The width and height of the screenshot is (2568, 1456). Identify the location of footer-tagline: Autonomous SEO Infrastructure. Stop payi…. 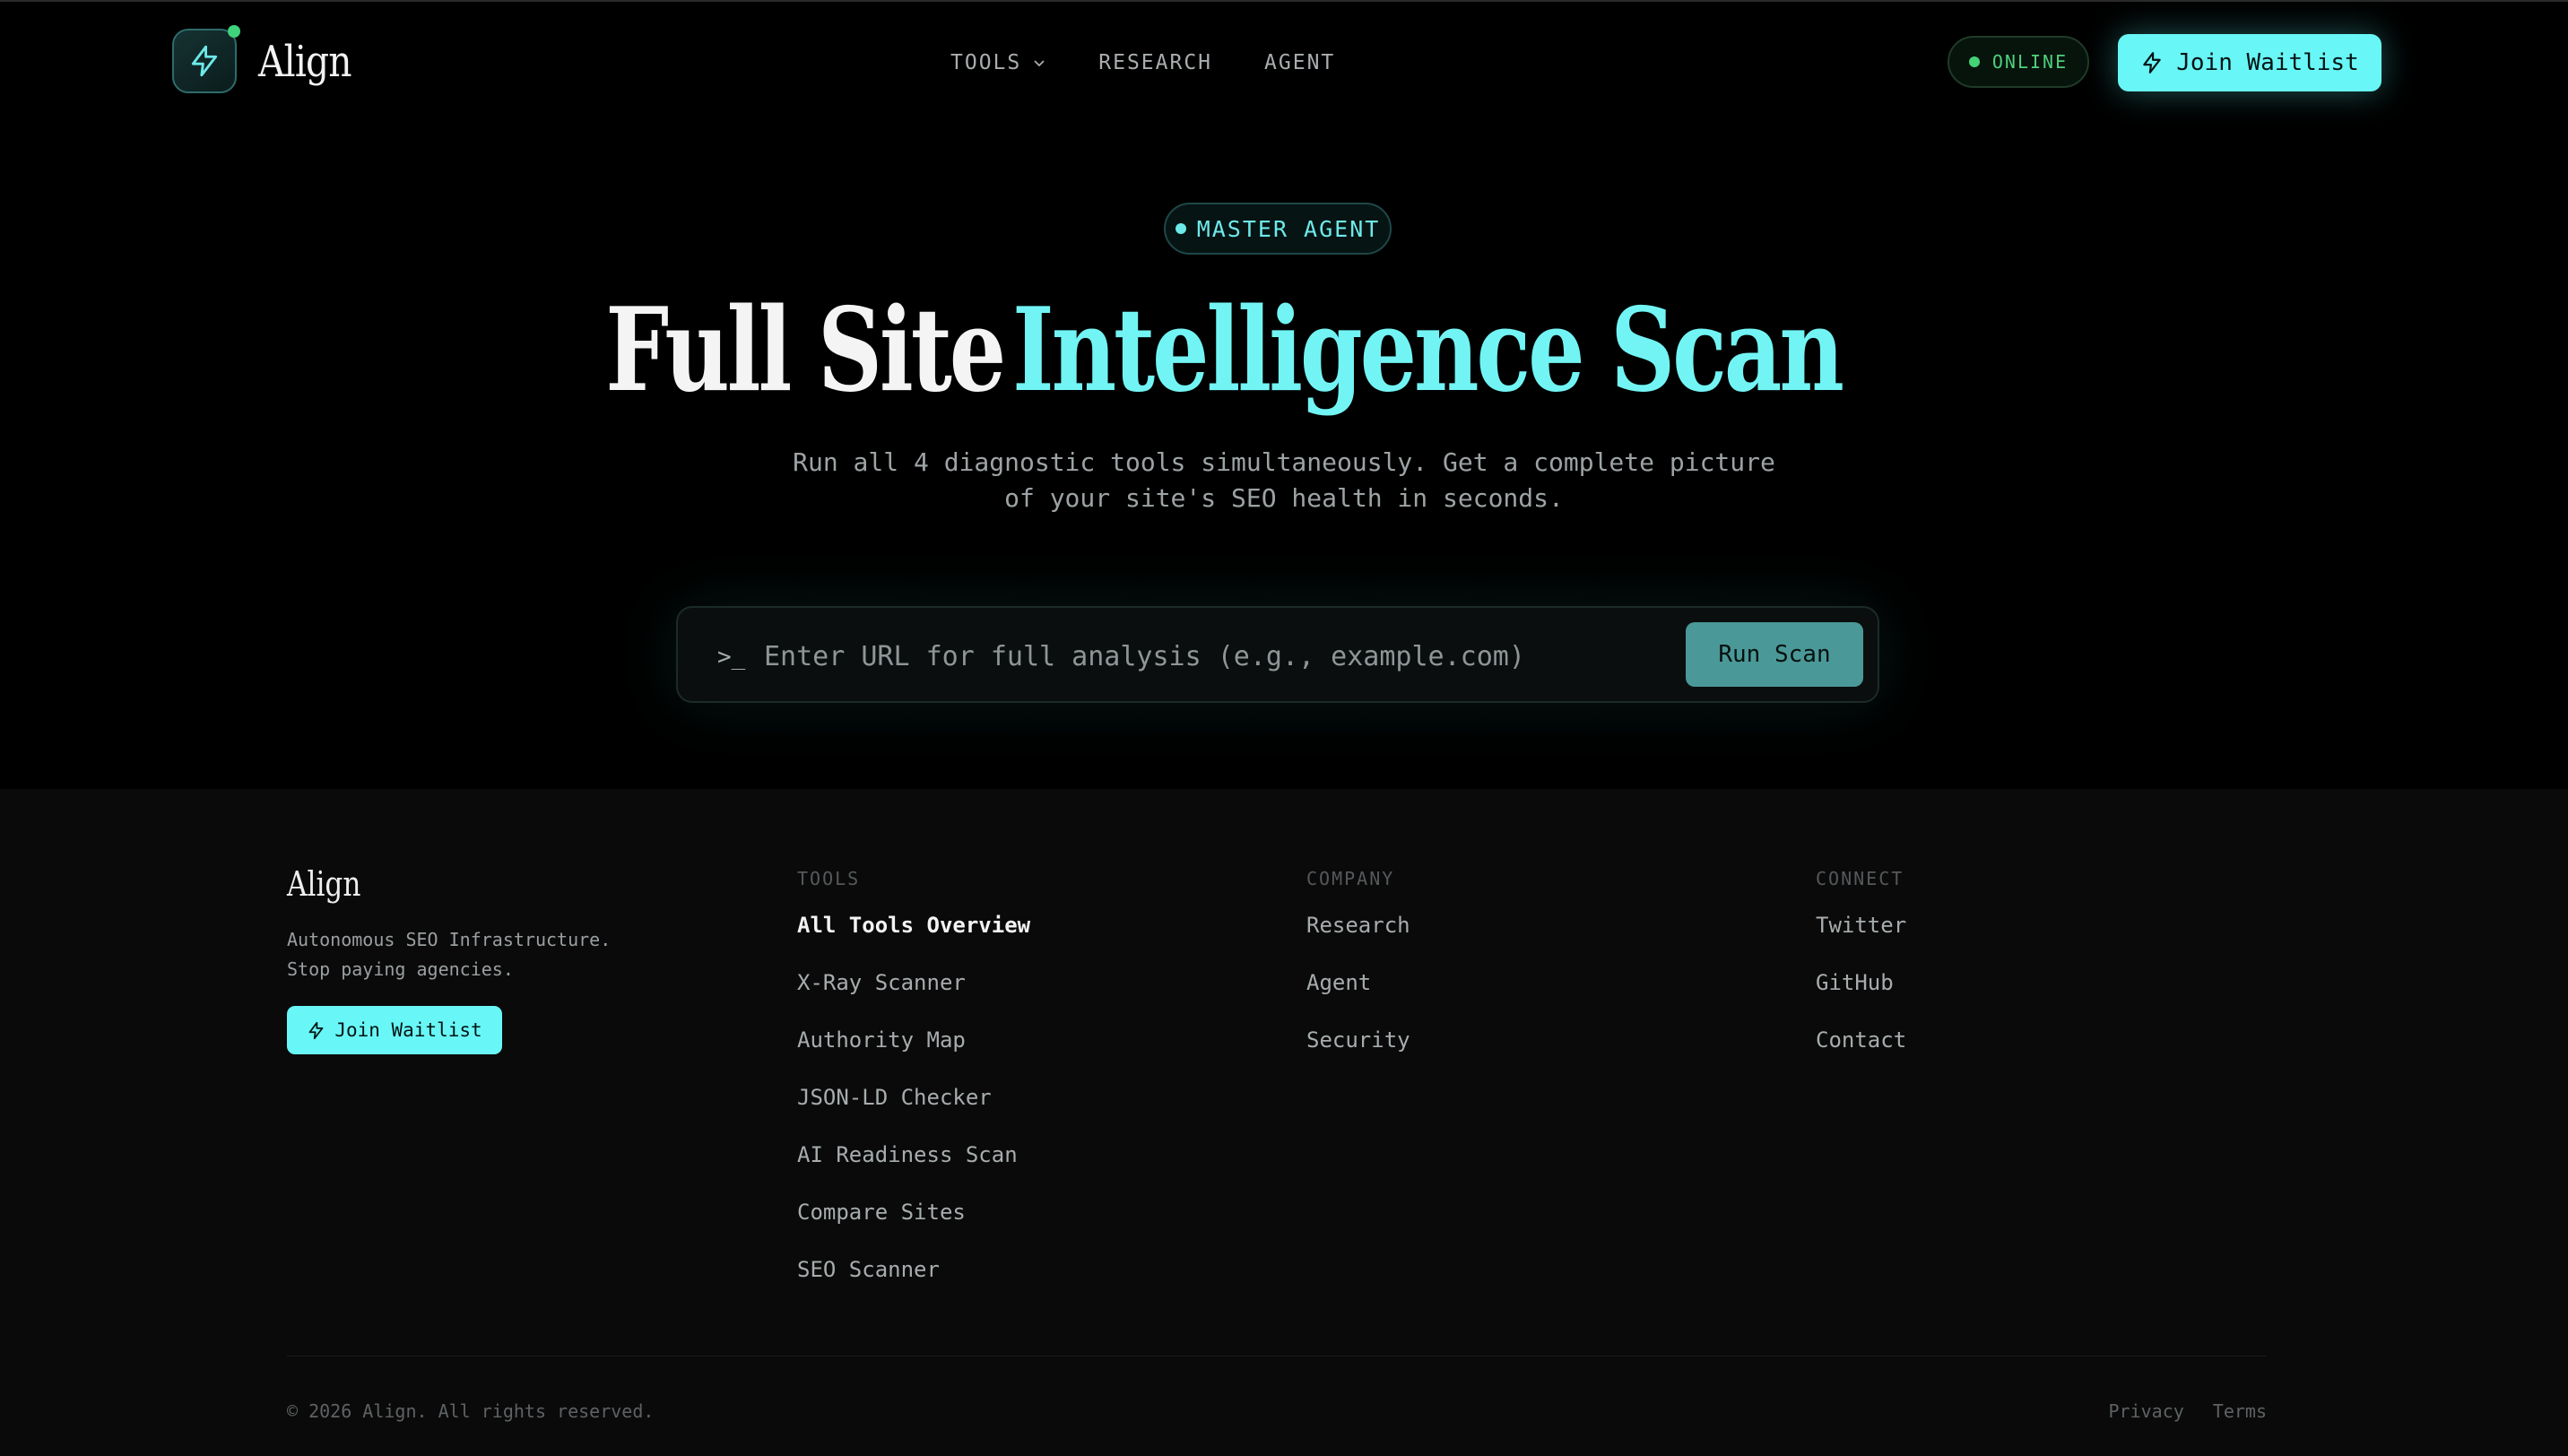
(449, 955).